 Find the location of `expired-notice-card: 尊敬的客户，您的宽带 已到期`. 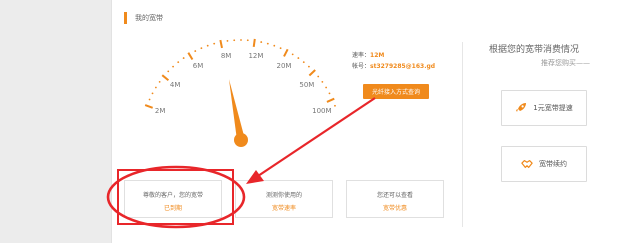

expired-notice-card: 尊敬的客户，您的宽带 已到期 is located at coordinates (173, 199).